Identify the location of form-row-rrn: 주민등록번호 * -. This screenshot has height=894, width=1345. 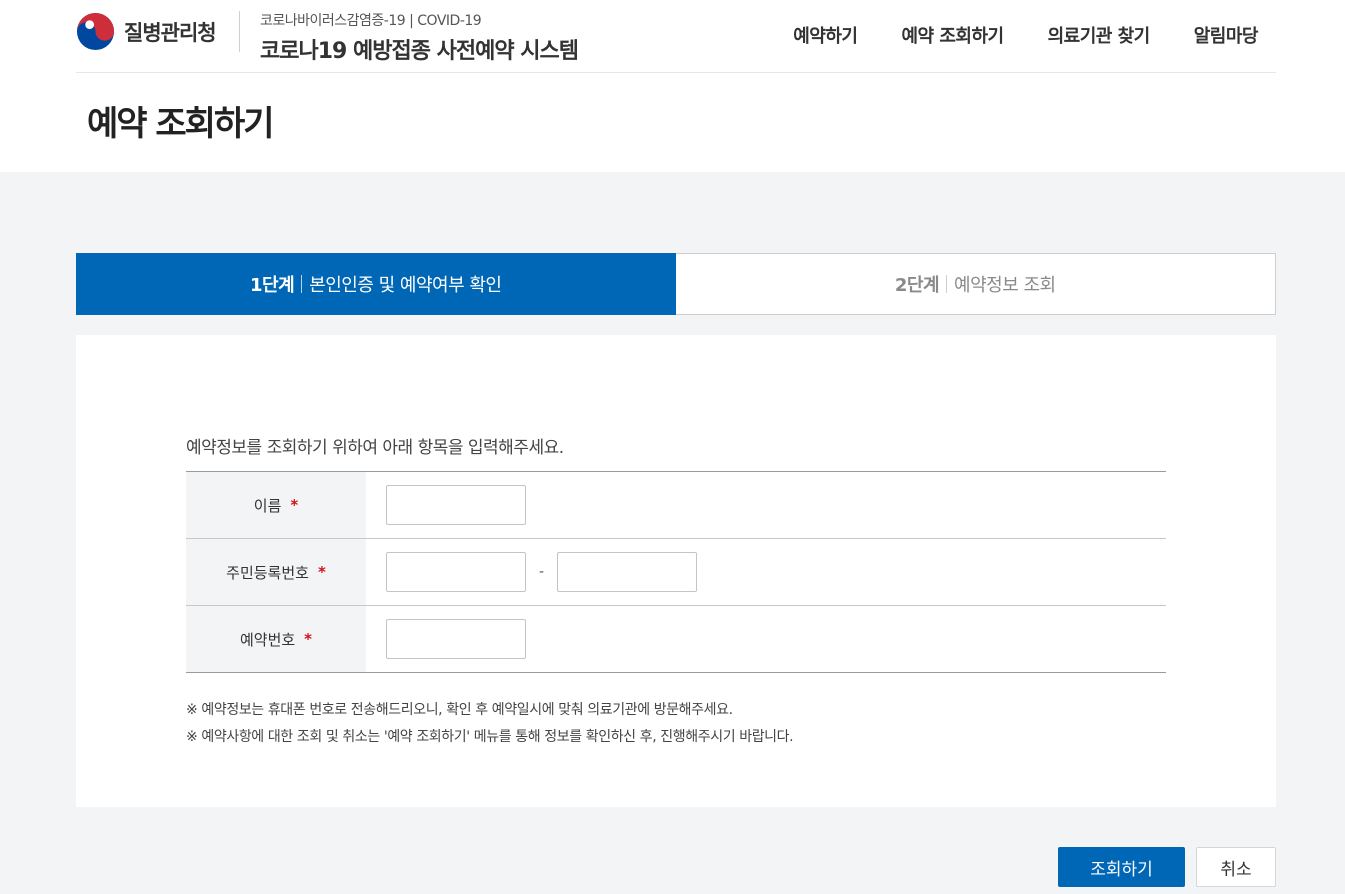
(676, 572).